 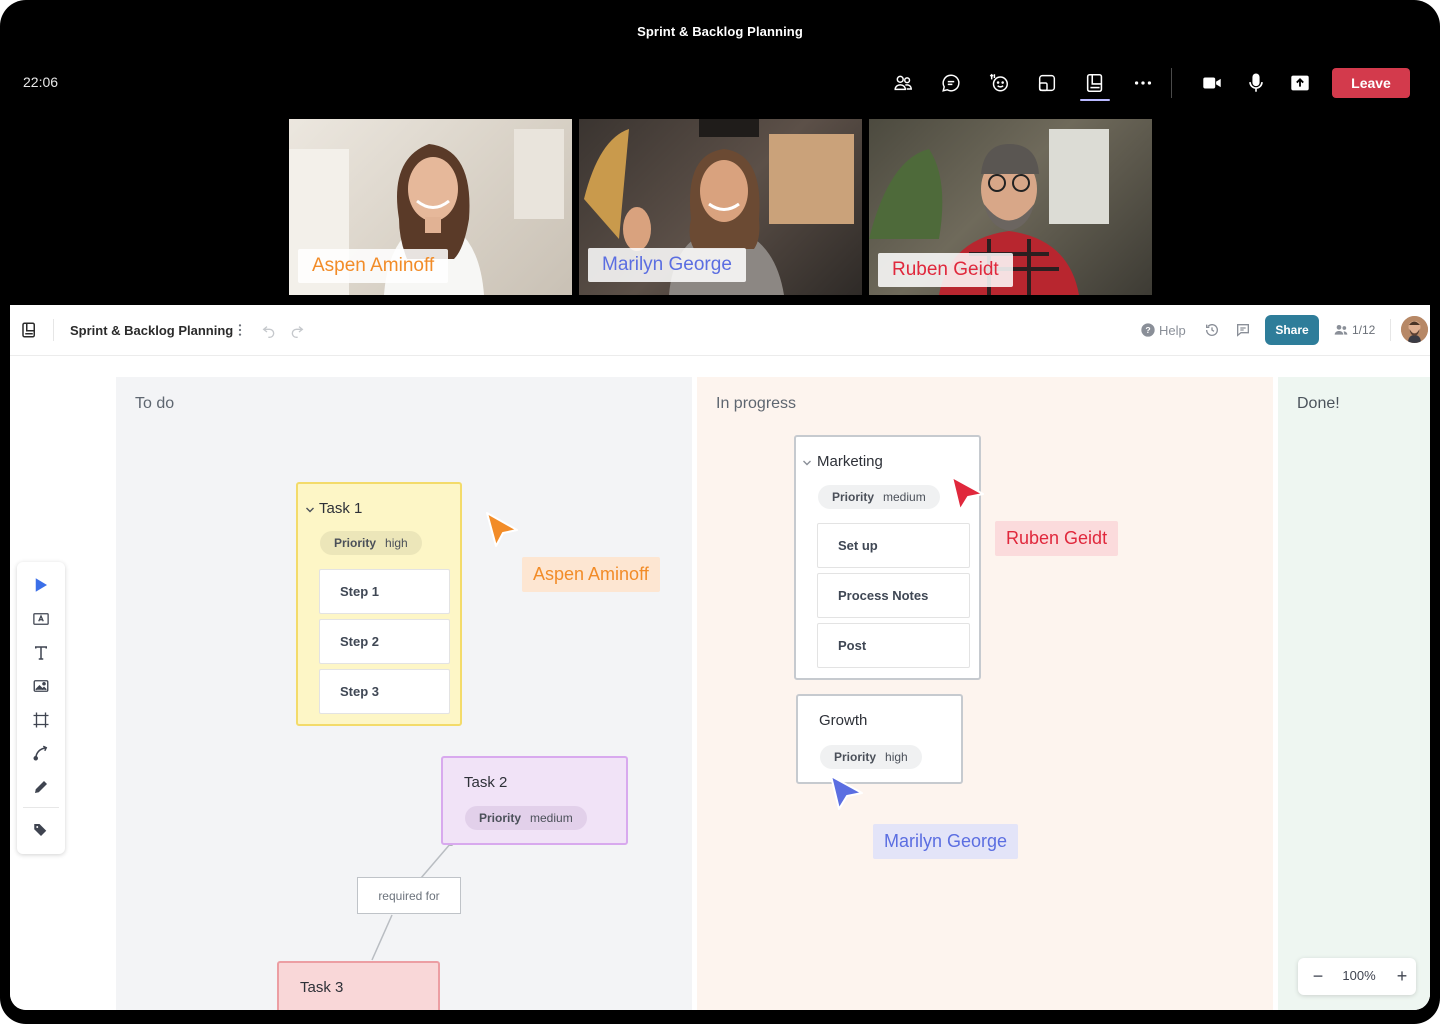 What do you see at coordinates (269, 330) in the screenshot?
I see `undo-icon` at bounding box center [269, 330].